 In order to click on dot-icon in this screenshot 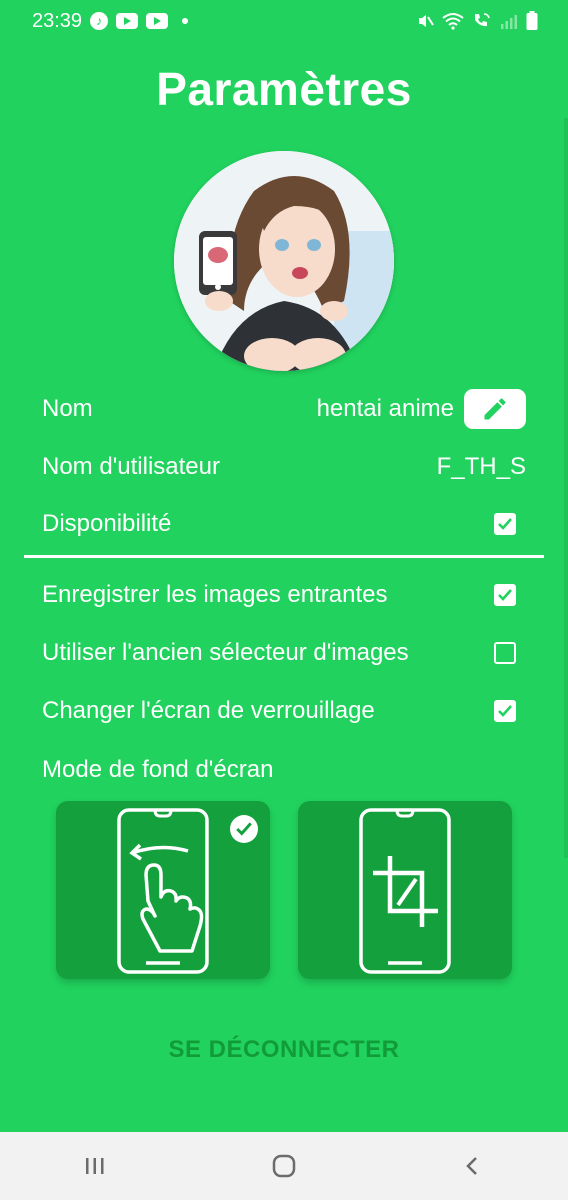, I will do `click(185, 21)`.